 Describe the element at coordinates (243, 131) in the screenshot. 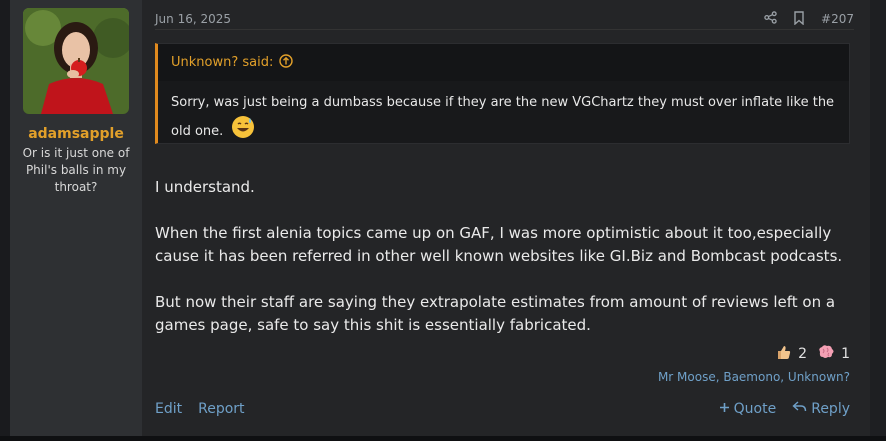

I see `sweat-smile-emoji-icon` at that location.